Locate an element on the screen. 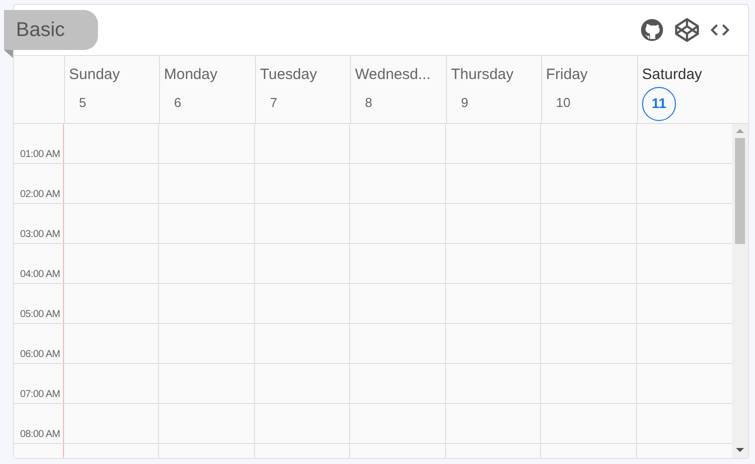 The image size is (755, 464). day-name: Tuesday is located at coordinates (288, 75).